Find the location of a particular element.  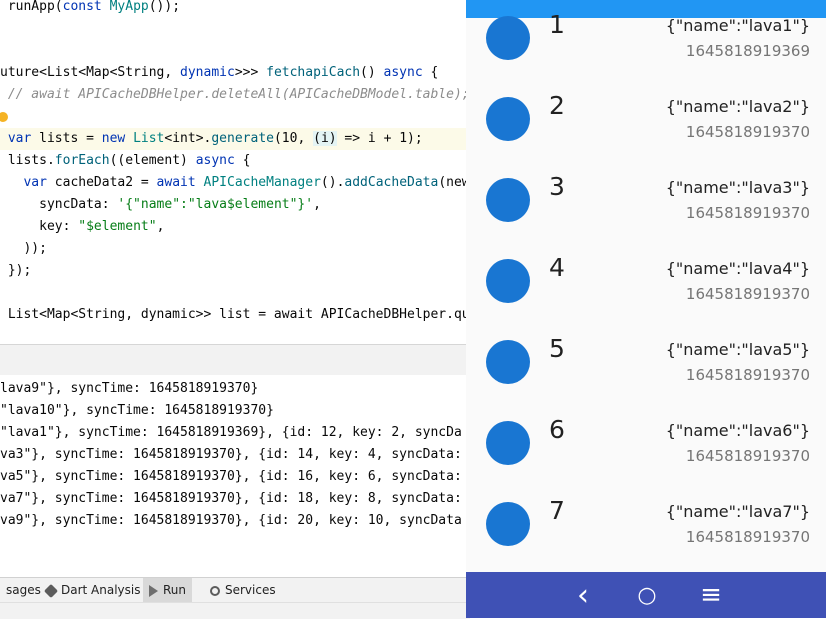

recents-button: ≡ is located at coordinates (711, 595).